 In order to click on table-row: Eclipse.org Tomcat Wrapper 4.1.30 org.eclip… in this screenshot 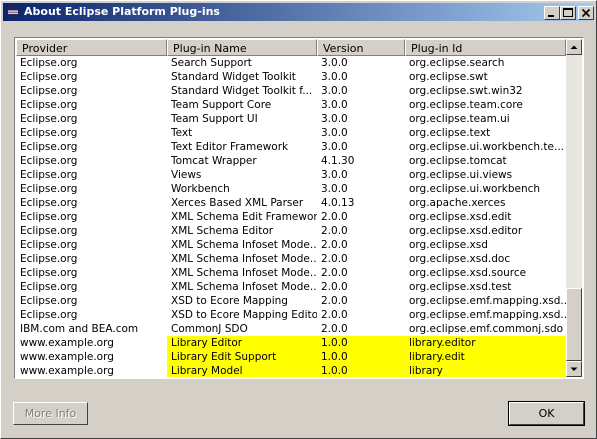, I will do `click(291, 161)`.